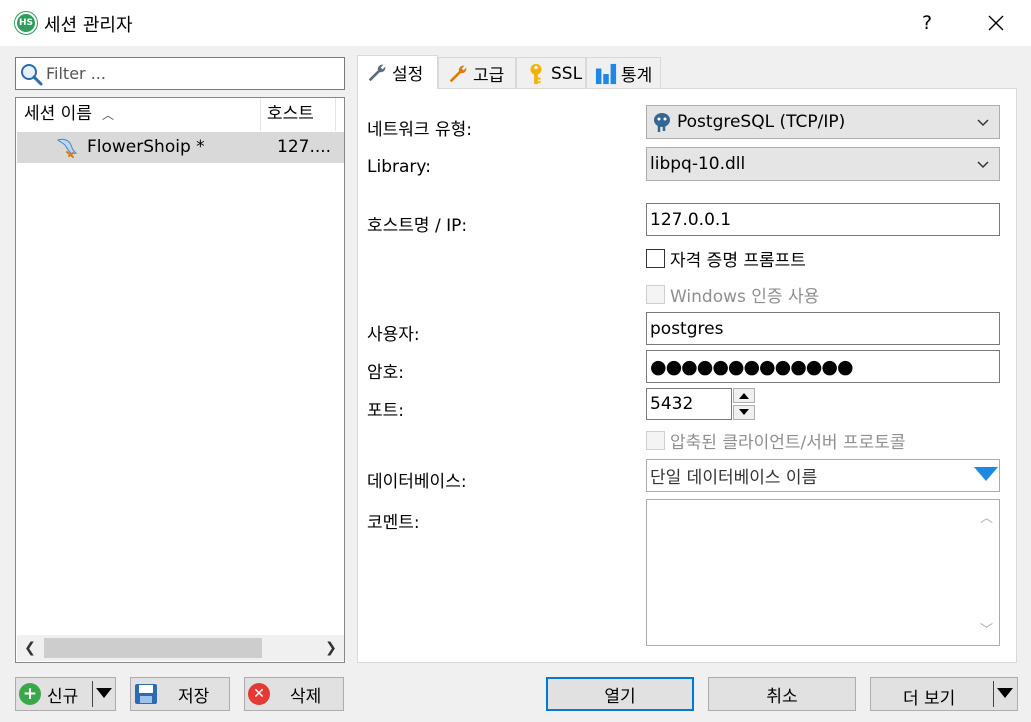 The image size is (1031, 722). Describe the element at coordinates (662, 122) in the screenshot. I see `postgresql-elephant-icon` at that location.